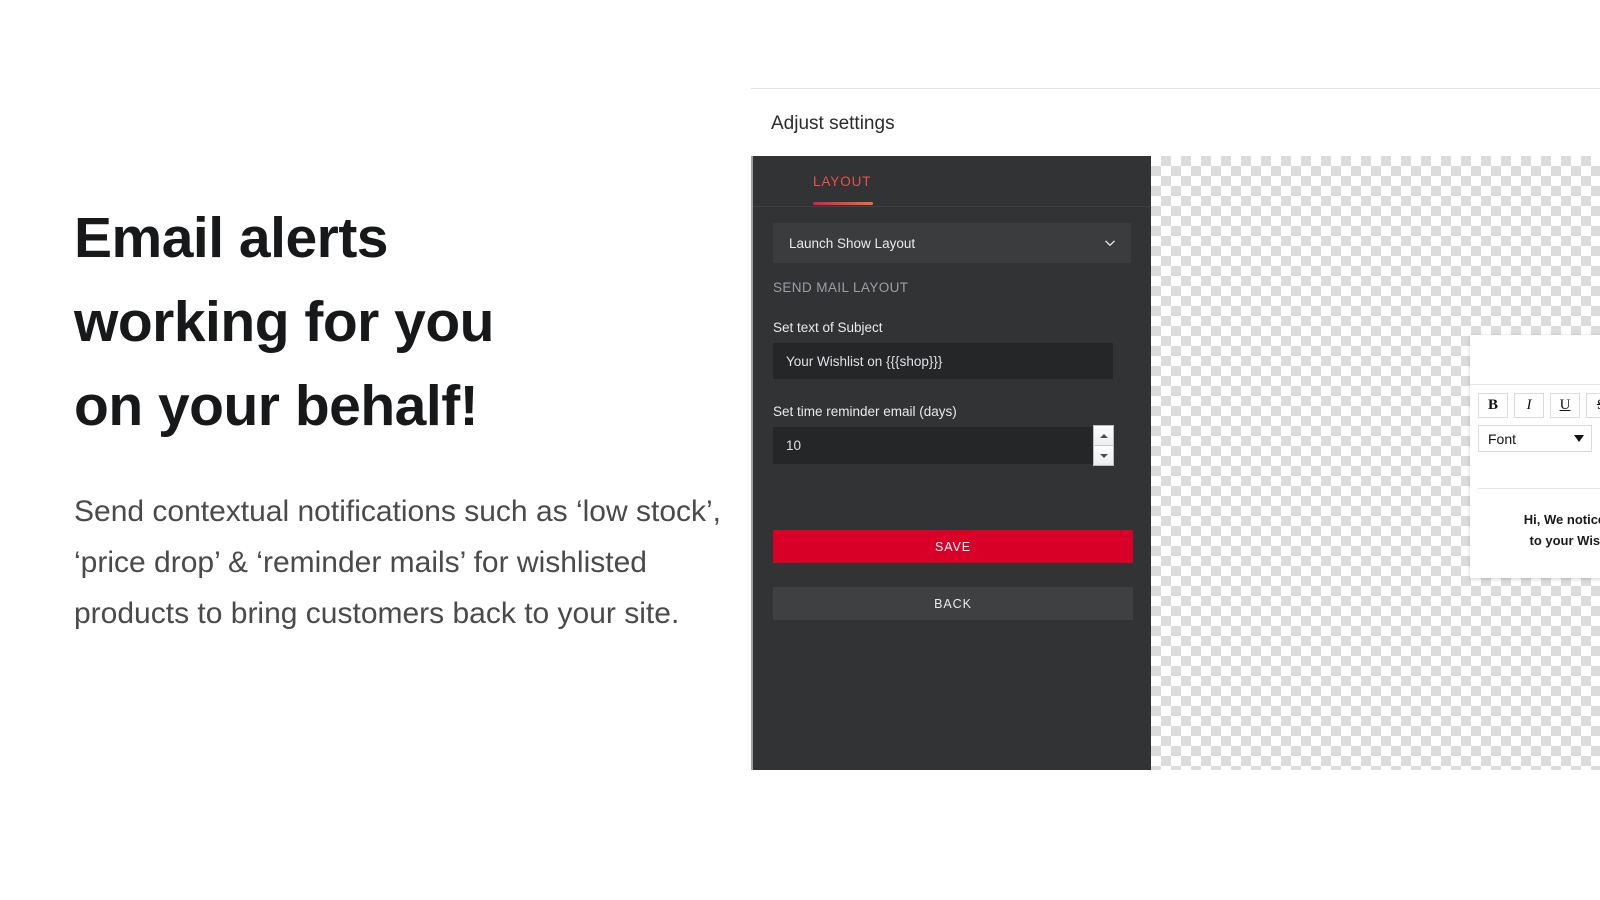 Image resolution: width=1600 pixels, height=900 pixels. Describe the element at coordinates (952, 181) in the screenshot. I see `panel-tab-bar: LAYOUT` at that location.